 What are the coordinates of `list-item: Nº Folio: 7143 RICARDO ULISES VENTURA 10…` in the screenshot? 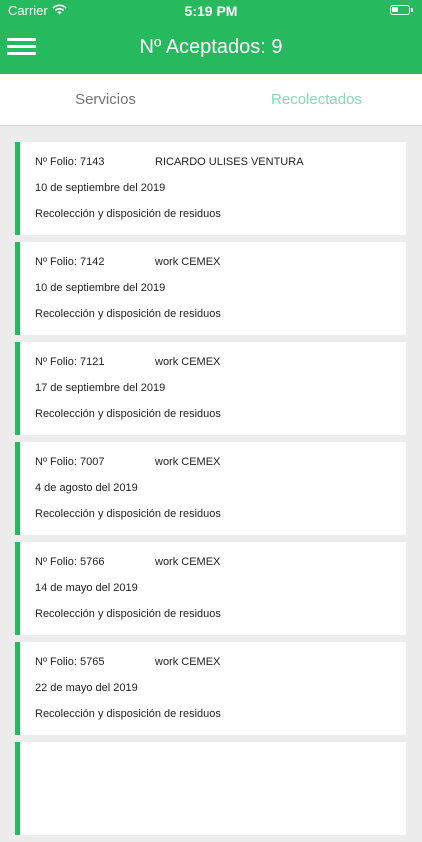 It's located at (210, 188).